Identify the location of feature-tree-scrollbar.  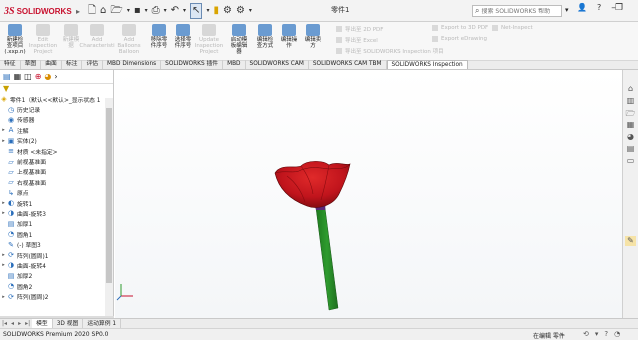
(109, 207).